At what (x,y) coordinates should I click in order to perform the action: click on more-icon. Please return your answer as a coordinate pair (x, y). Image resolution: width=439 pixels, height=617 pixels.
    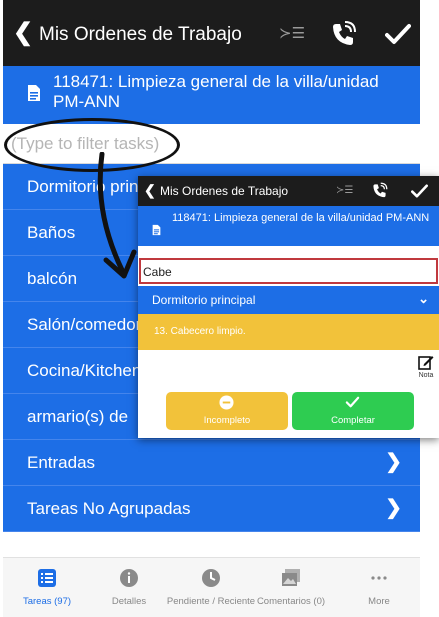
    Looking at the image, I should click on (379, 578).